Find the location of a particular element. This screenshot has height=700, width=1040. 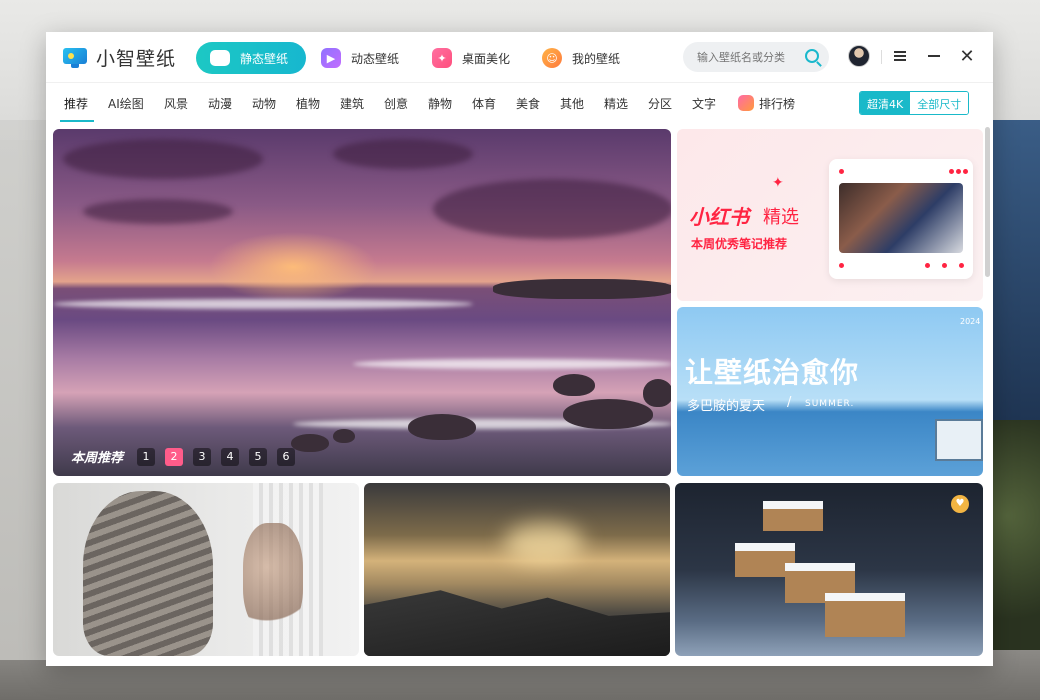

sparkle-icon: ✦ is located at coordinates (442, 58).